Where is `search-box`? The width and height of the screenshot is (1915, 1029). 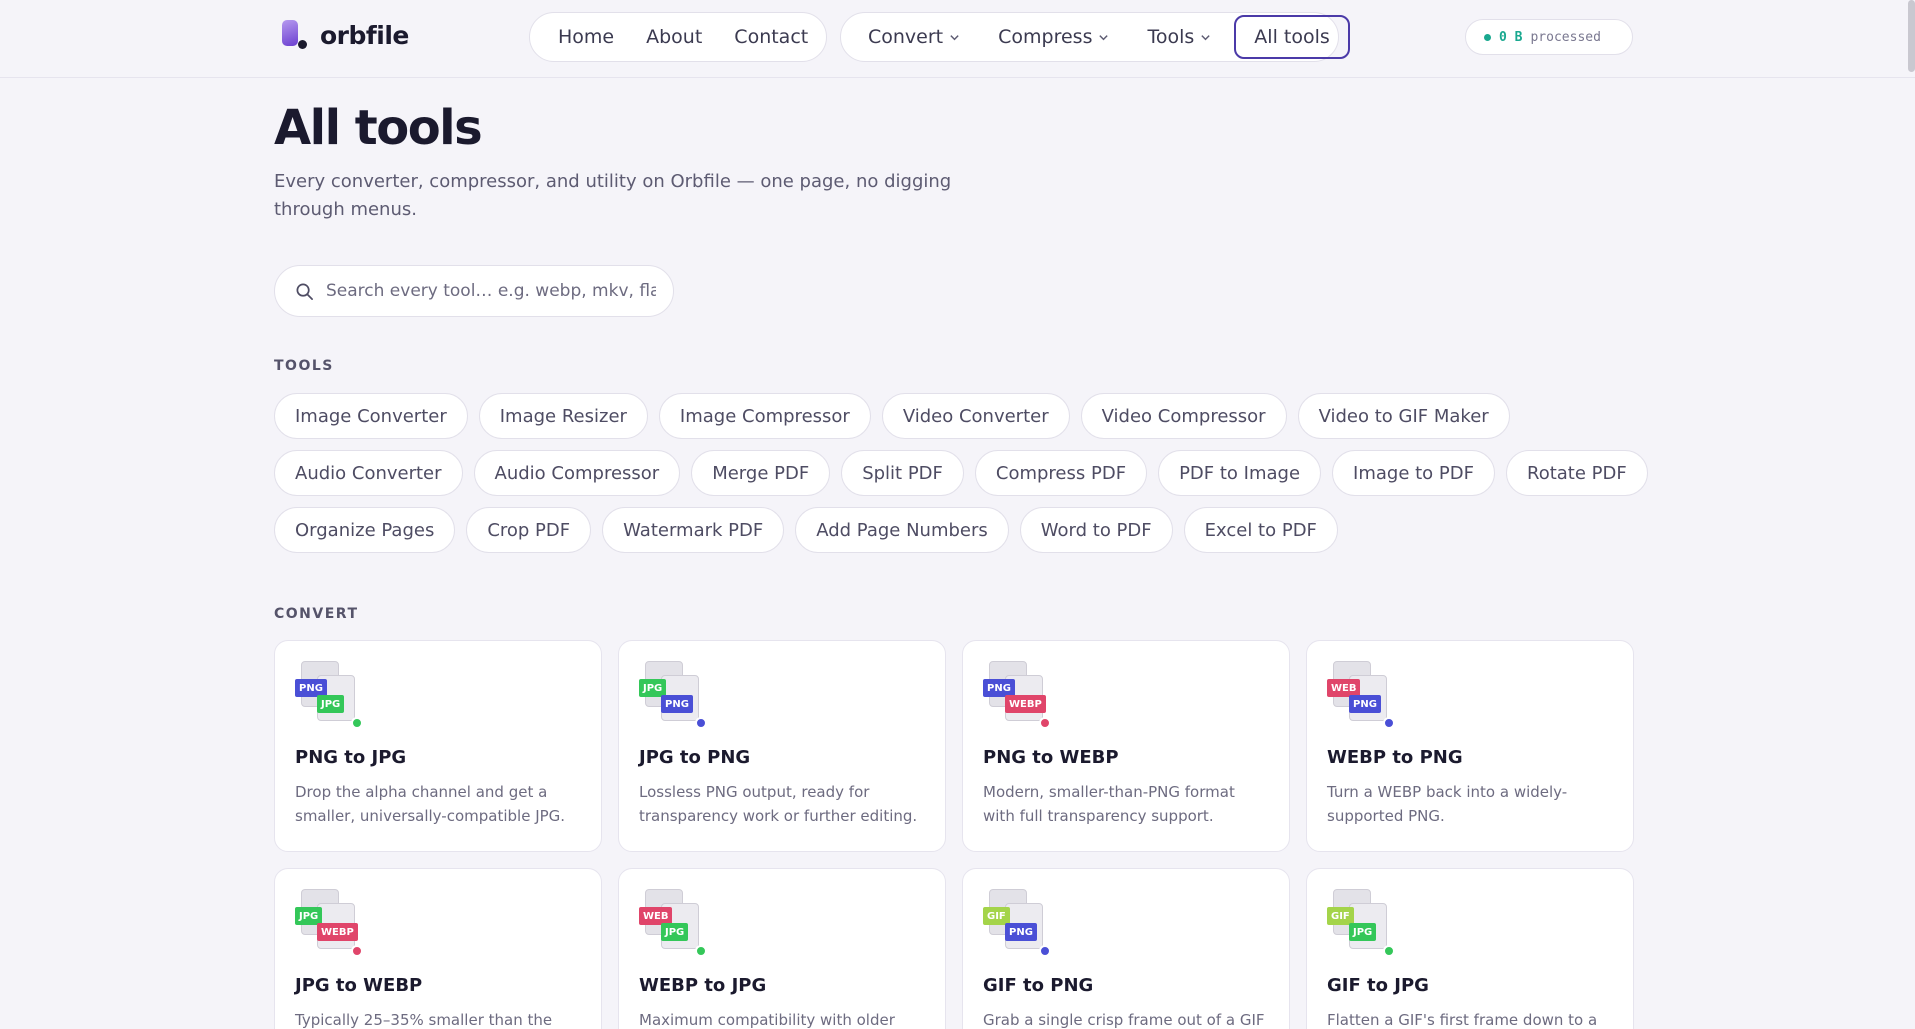
search-box is located at coordinates (474, 291).